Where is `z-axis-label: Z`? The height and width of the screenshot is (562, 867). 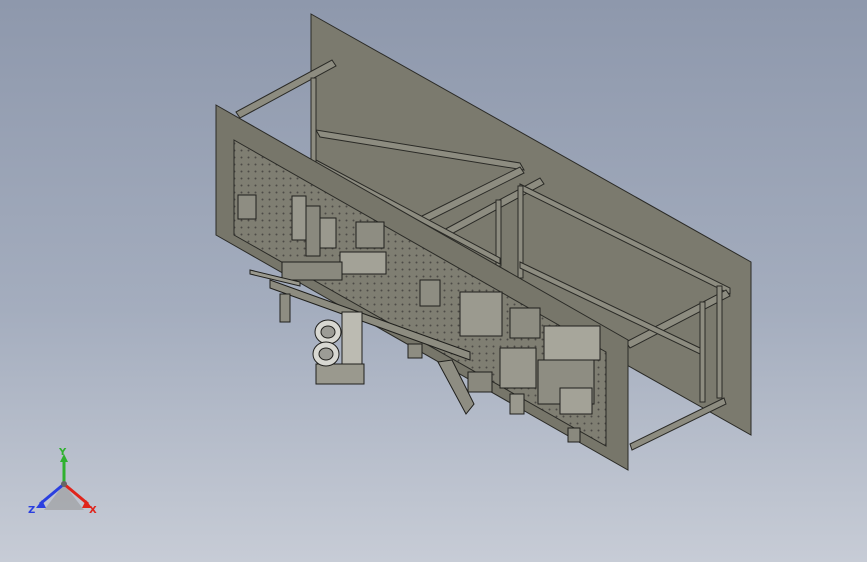 z-axis-label: Z is located at coordinates (32, 510).